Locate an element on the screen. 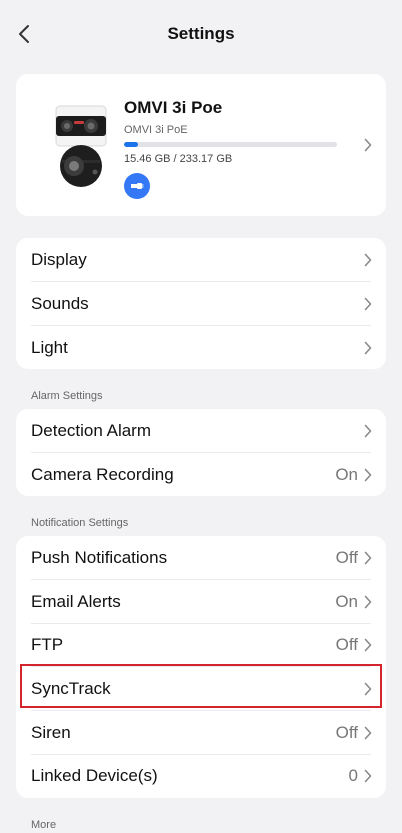 The height and width of the screenshot is (833, 402). sounds-row: Sounds is located at coordinates (201, 304).